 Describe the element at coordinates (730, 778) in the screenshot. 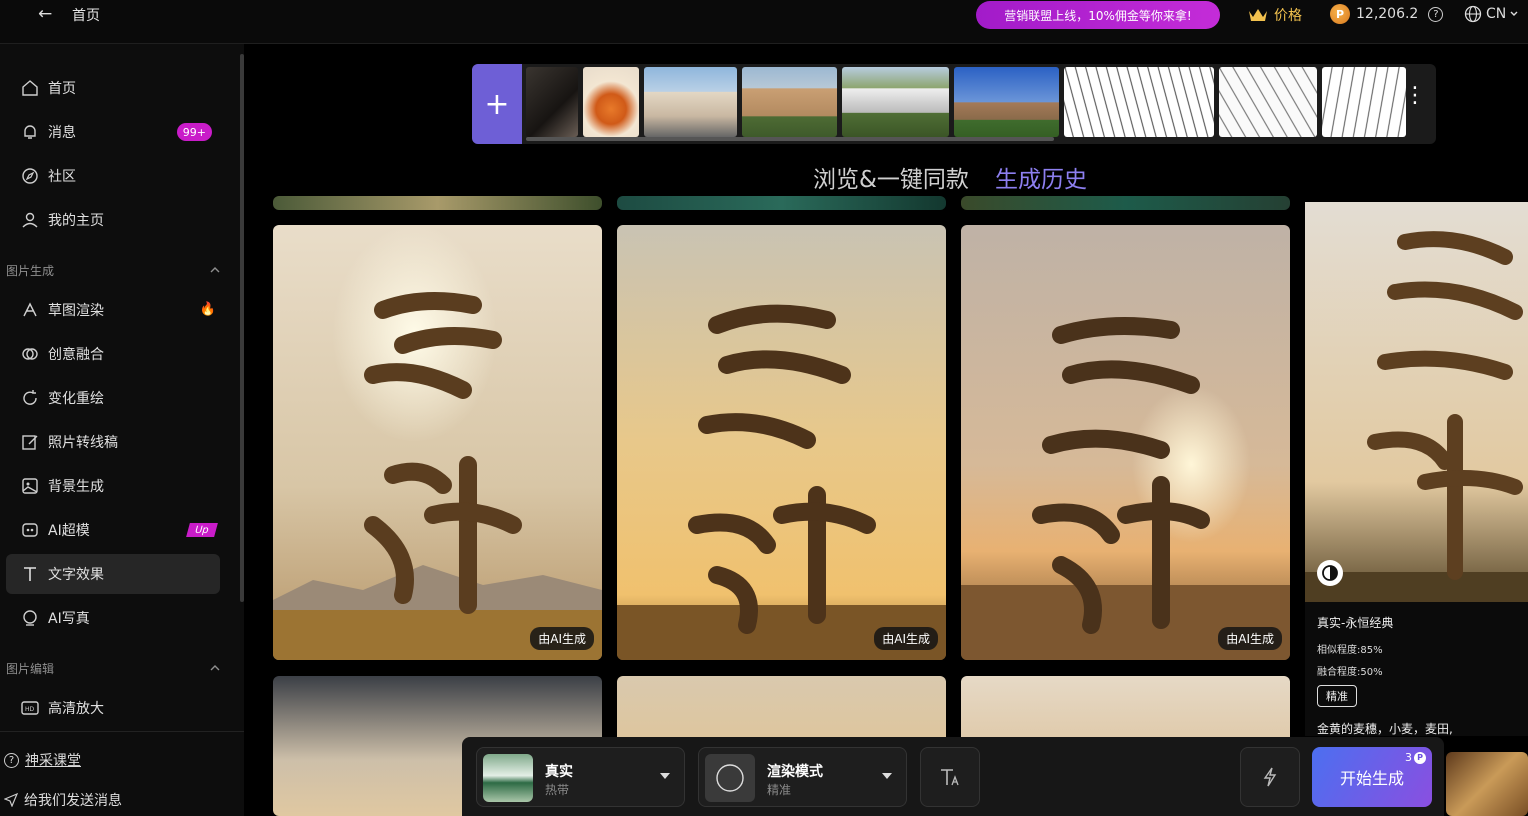

I see `circle-icon` at that location.